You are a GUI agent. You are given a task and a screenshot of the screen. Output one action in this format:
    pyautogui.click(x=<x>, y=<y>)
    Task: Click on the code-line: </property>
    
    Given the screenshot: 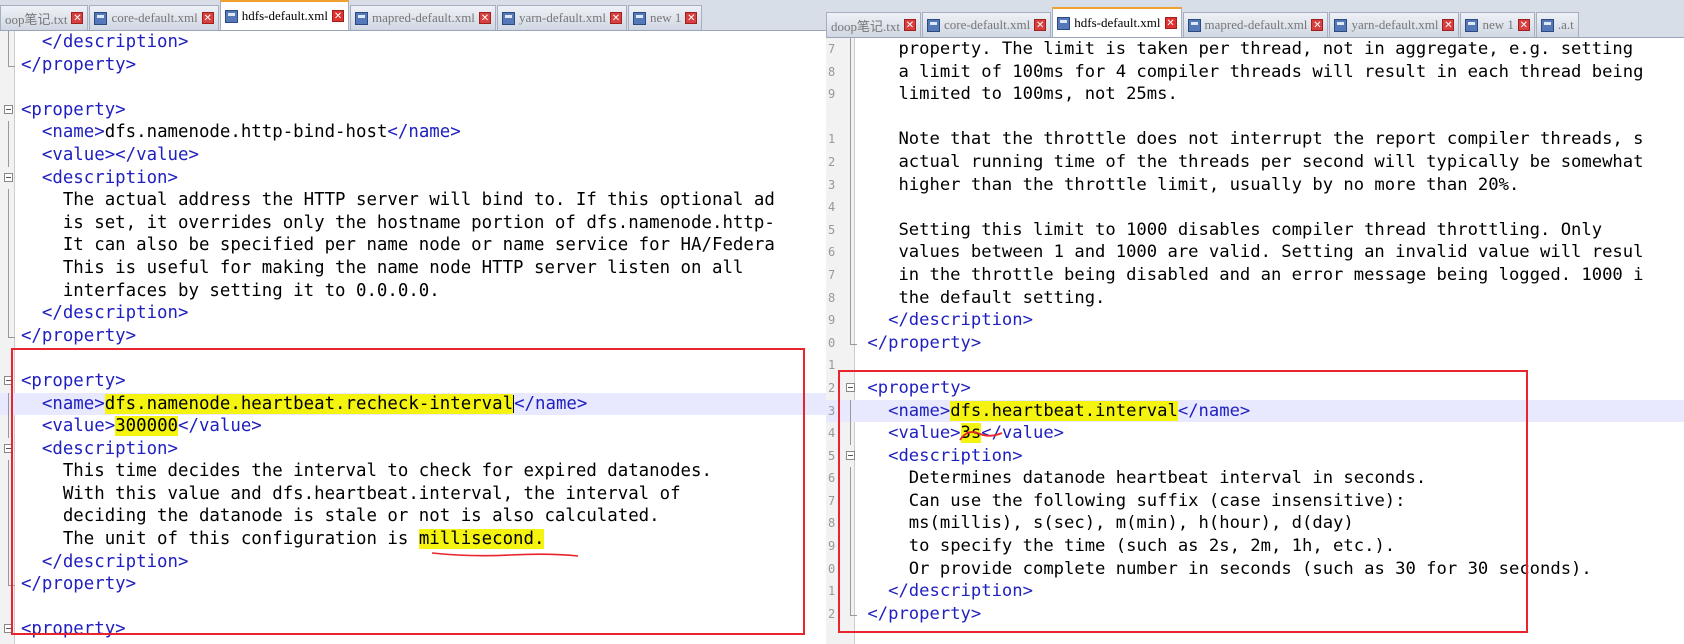 What is the action you would take?
    pyautogui.click(x=413, y=336)
    